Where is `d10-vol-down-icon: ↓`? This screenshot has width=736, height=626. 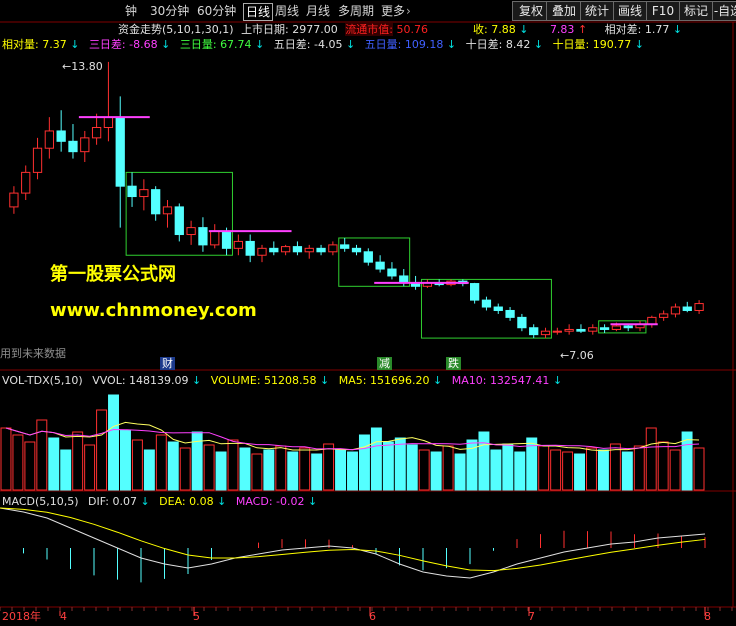
d10-vol-down-icon: ↓ is located at coordinates (639, 44).